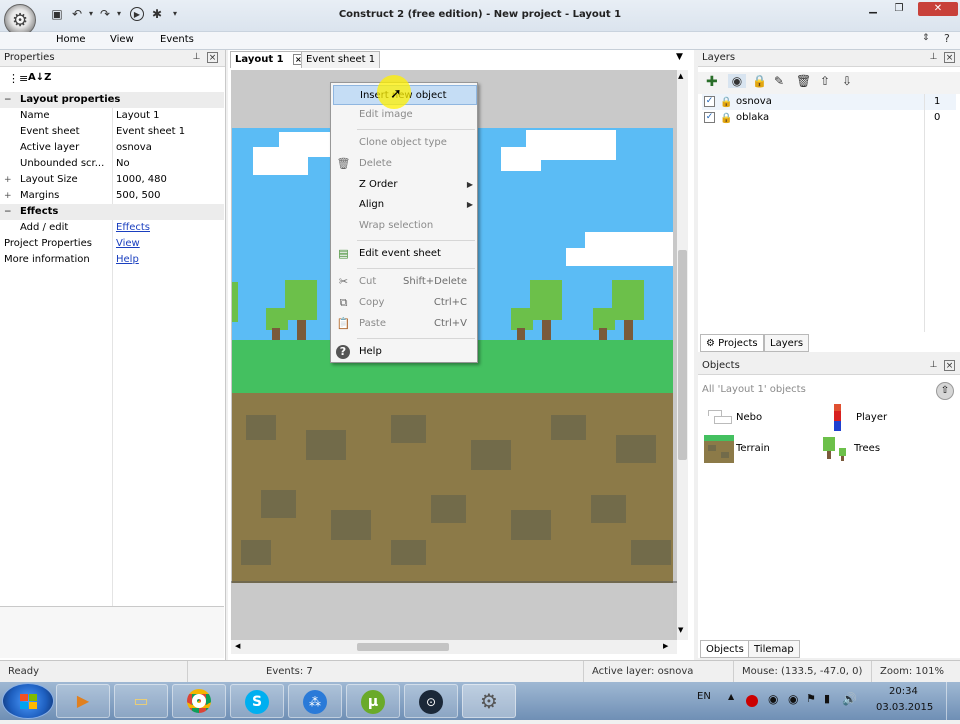 The width and height of the screenshot is (960, 724). I want to click on menu-item-z-order: Z Order ▶, so click(405, 185).